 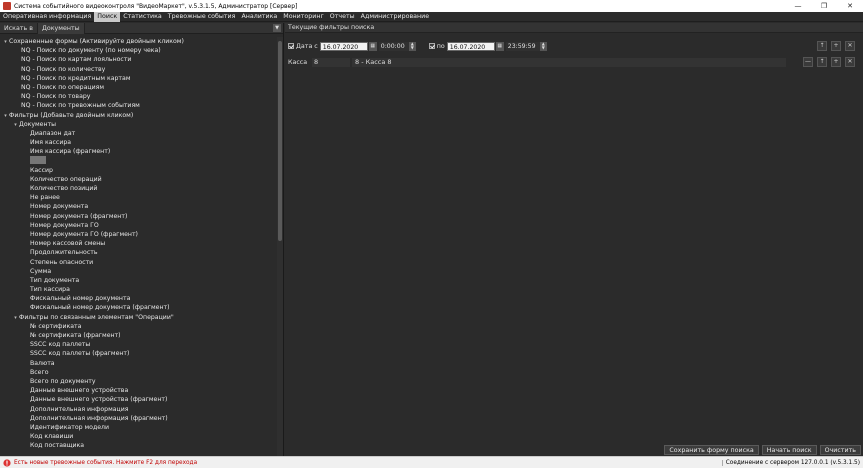 I want to click on list-item: Номер документа ГО (фрагмент), so click(x=138, y=234).